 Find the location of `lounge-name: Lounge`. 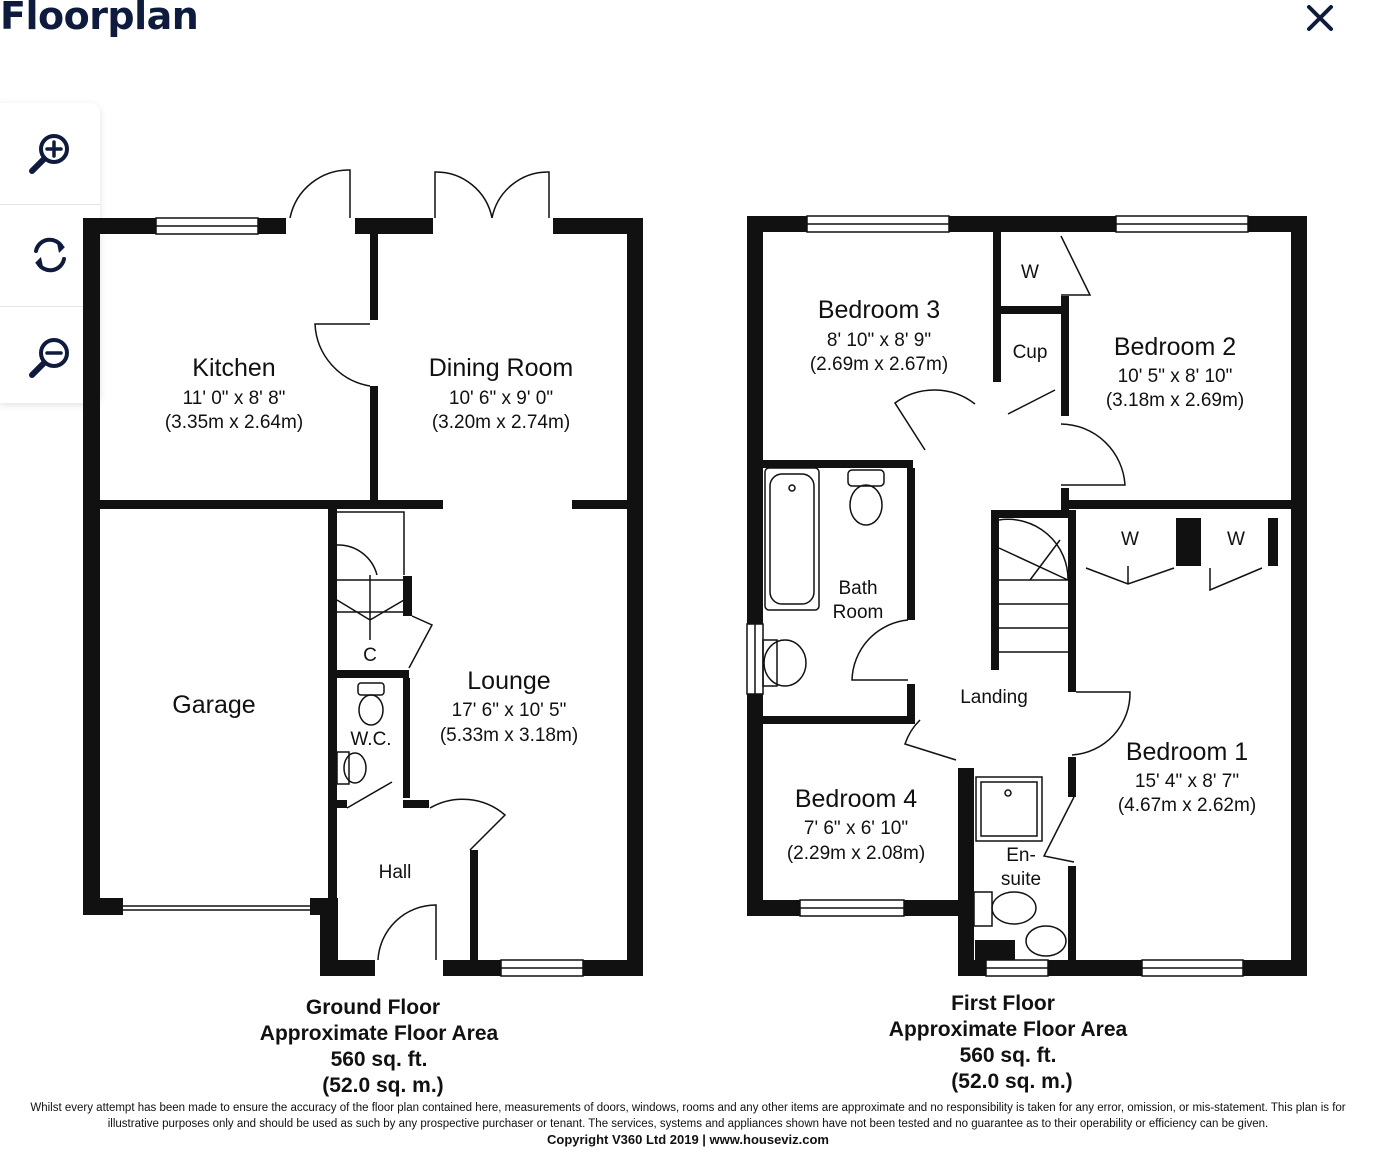

lounge-name: Lounge is located at coordinates (508, 681).